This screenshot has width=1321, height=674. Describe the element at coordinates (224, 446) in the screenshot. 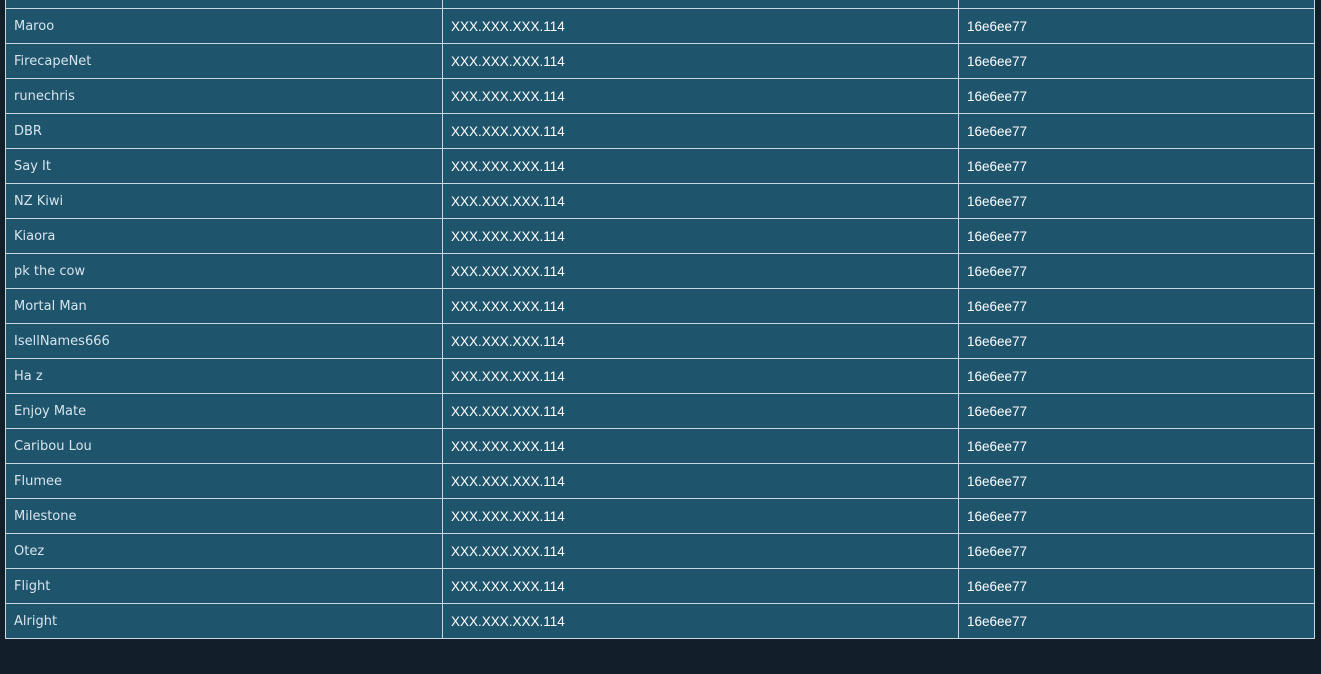

I see `player-name-cell: Caribou Lou` at that location.